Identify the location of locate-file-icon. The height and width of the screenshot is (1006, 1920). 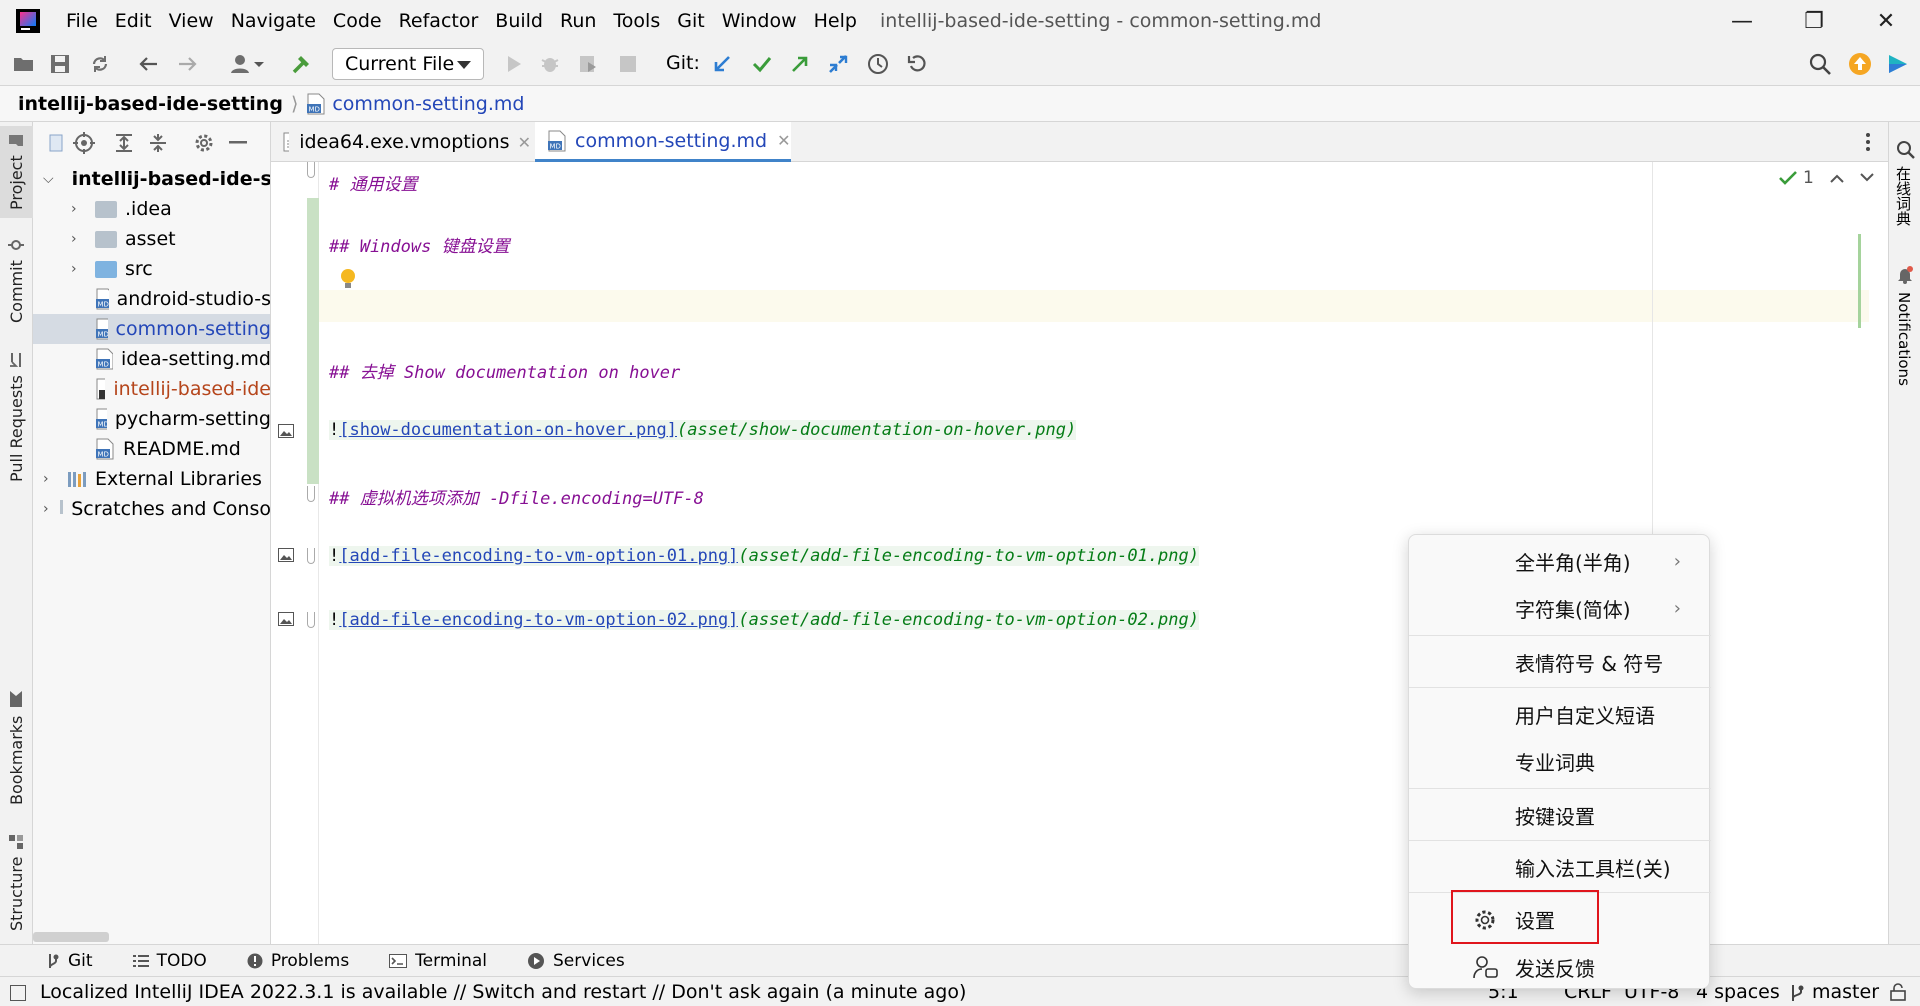
(84, 143).